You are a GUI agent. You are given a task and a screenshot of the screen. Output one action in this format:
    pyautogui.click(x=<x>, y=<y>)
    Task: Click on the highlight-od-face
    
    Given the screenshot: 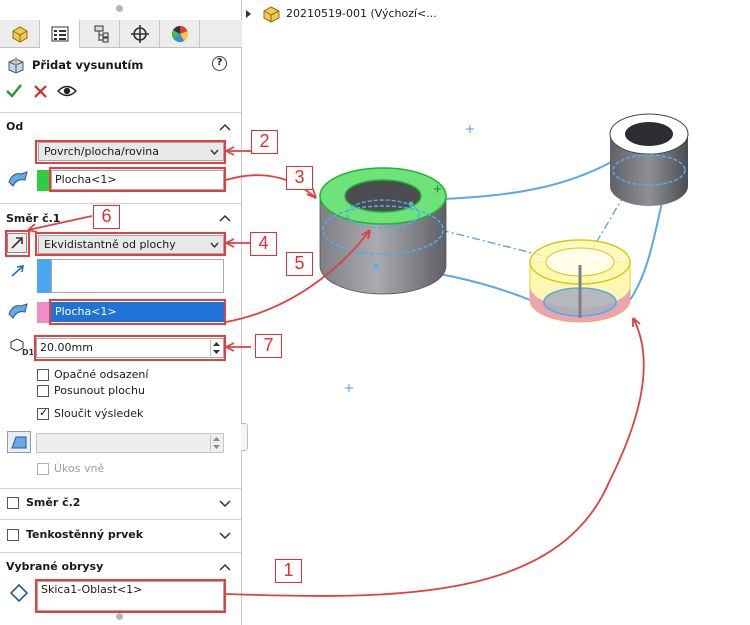 What is the action you would take?
    pyautogui.click(x=137, y=179)
    